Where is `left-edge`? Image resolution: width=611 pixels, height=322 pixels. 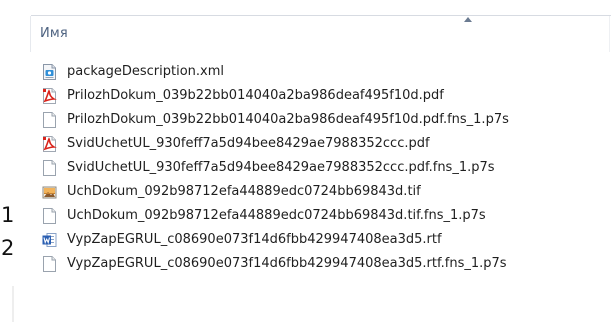 left-edge is located at coordinates (13, 304).